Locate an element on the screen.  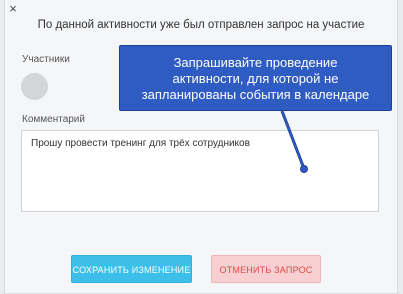
callout-line: запланированы события в календаре is located at coordinates (255, 94).